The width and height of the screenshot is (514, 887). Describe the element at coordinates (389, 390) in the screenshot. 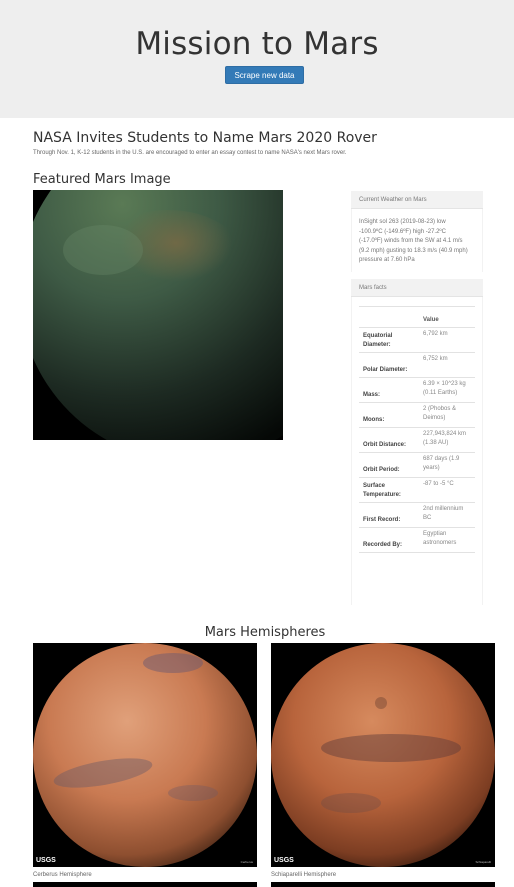

I see `fact-label: Mass:` at that location.